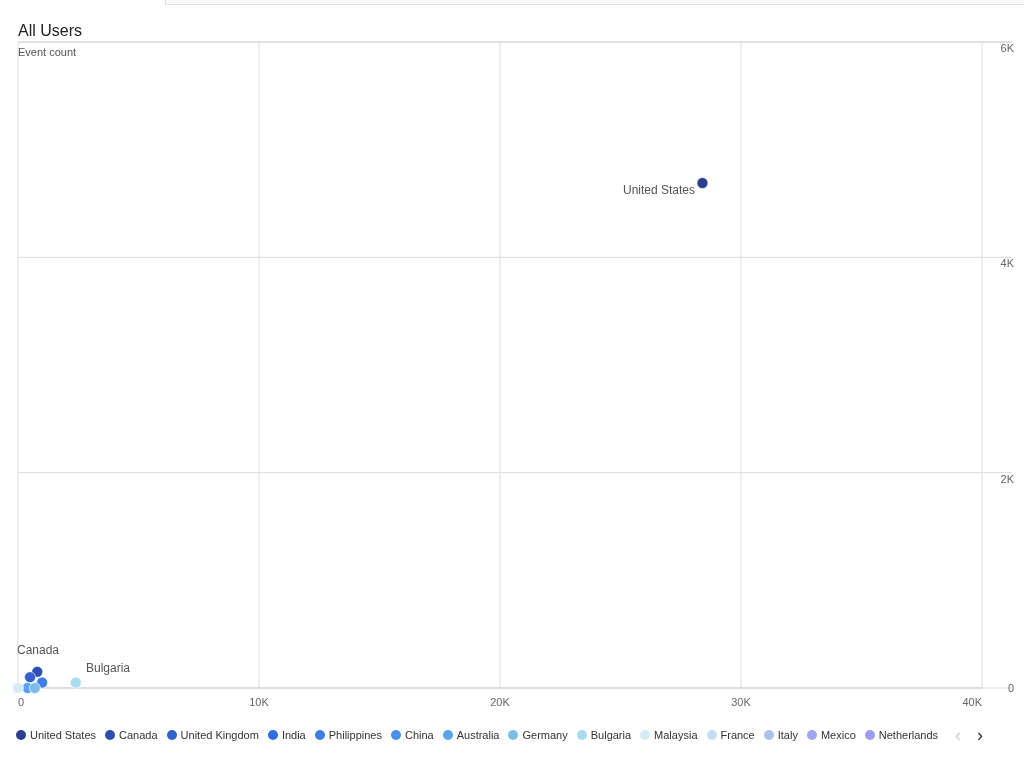  I want to click on y-tick-label: 4K, so click(1007, 263).